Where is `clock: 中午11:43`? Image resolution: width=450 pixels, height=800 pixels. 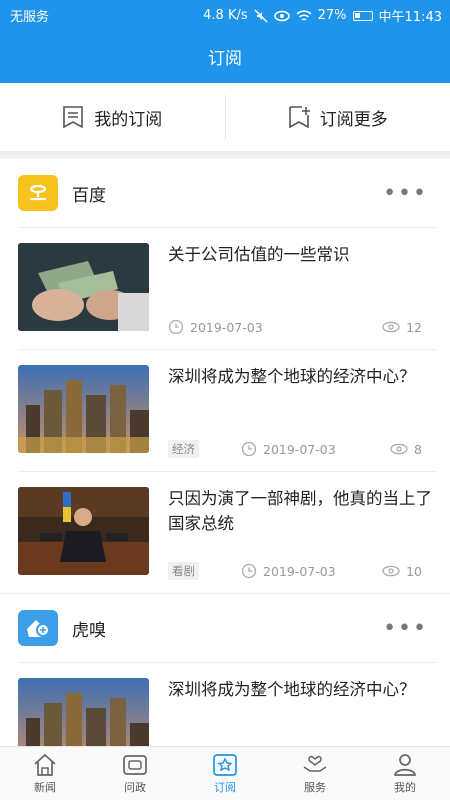 clock: 中午11:43 is located at coordinates (410, 17).